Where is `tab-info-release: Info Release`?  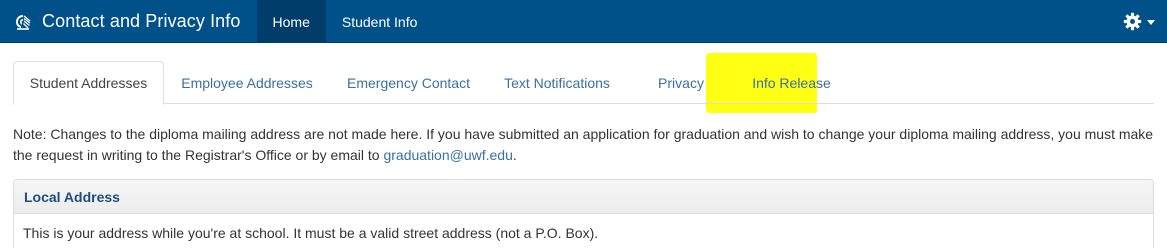 tab-info-release: Info Release is located at coordinates (791, 82).